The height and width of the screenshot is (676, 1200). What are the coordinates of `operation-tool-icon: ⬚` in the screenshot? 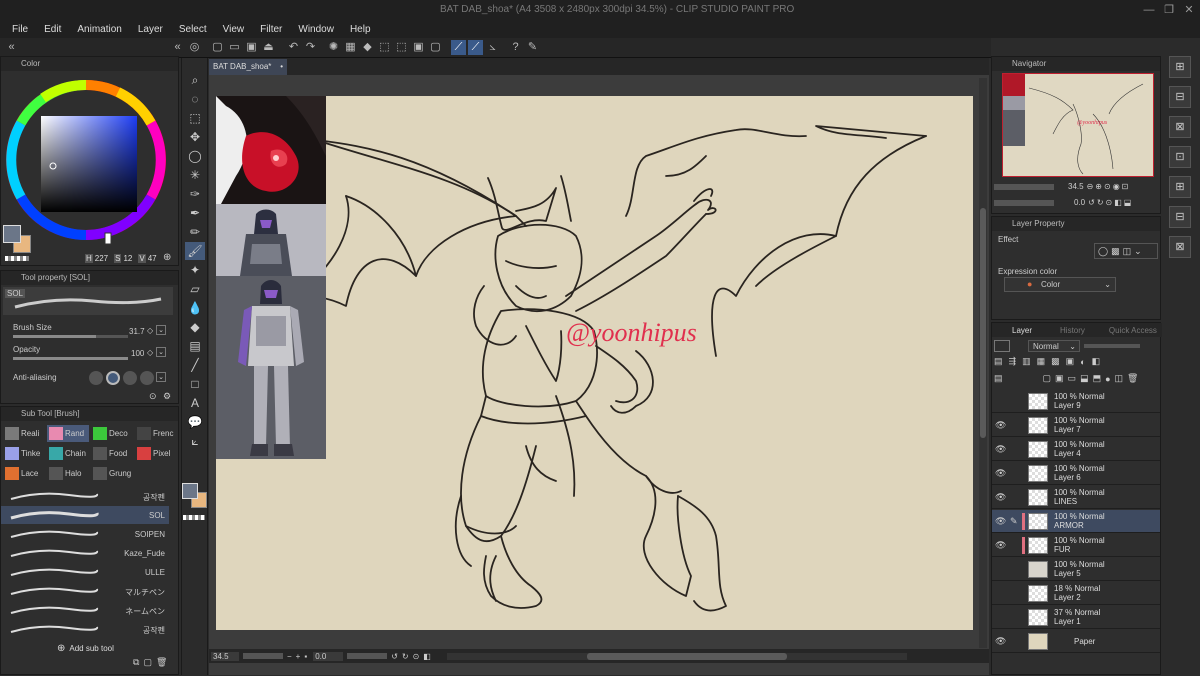 It's located at (195, 118).